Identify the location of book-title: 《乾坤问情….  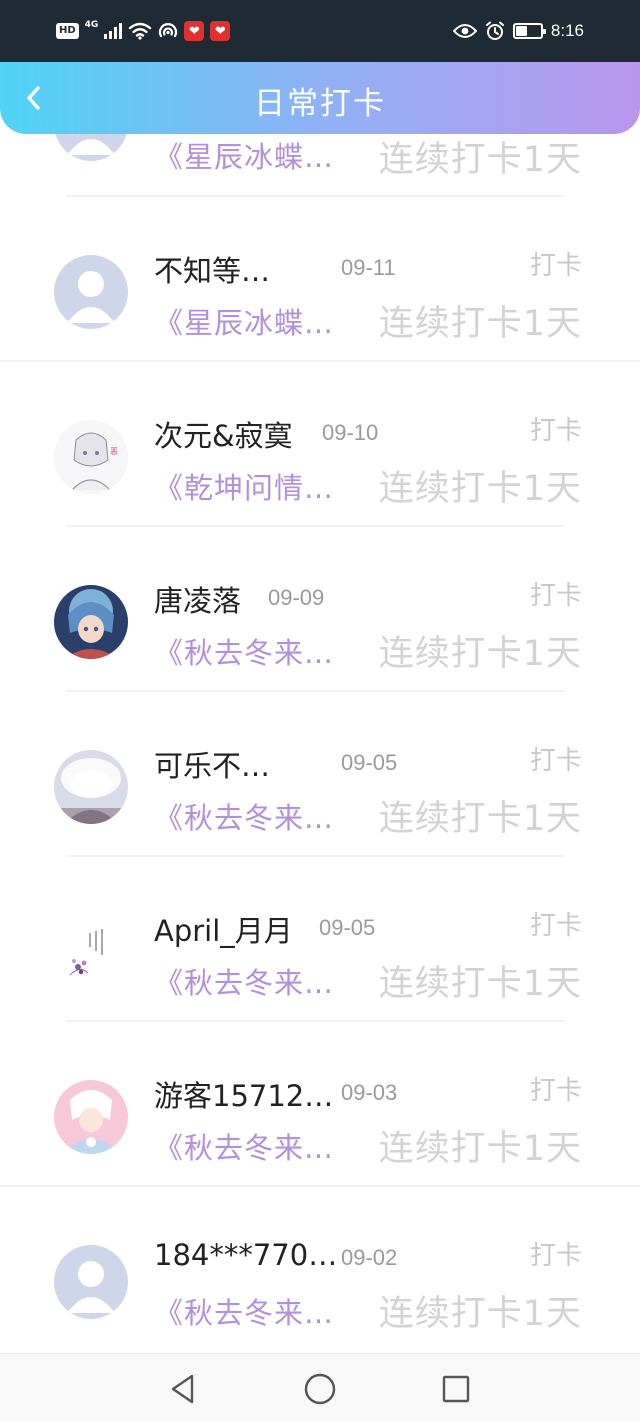
(244, 486).